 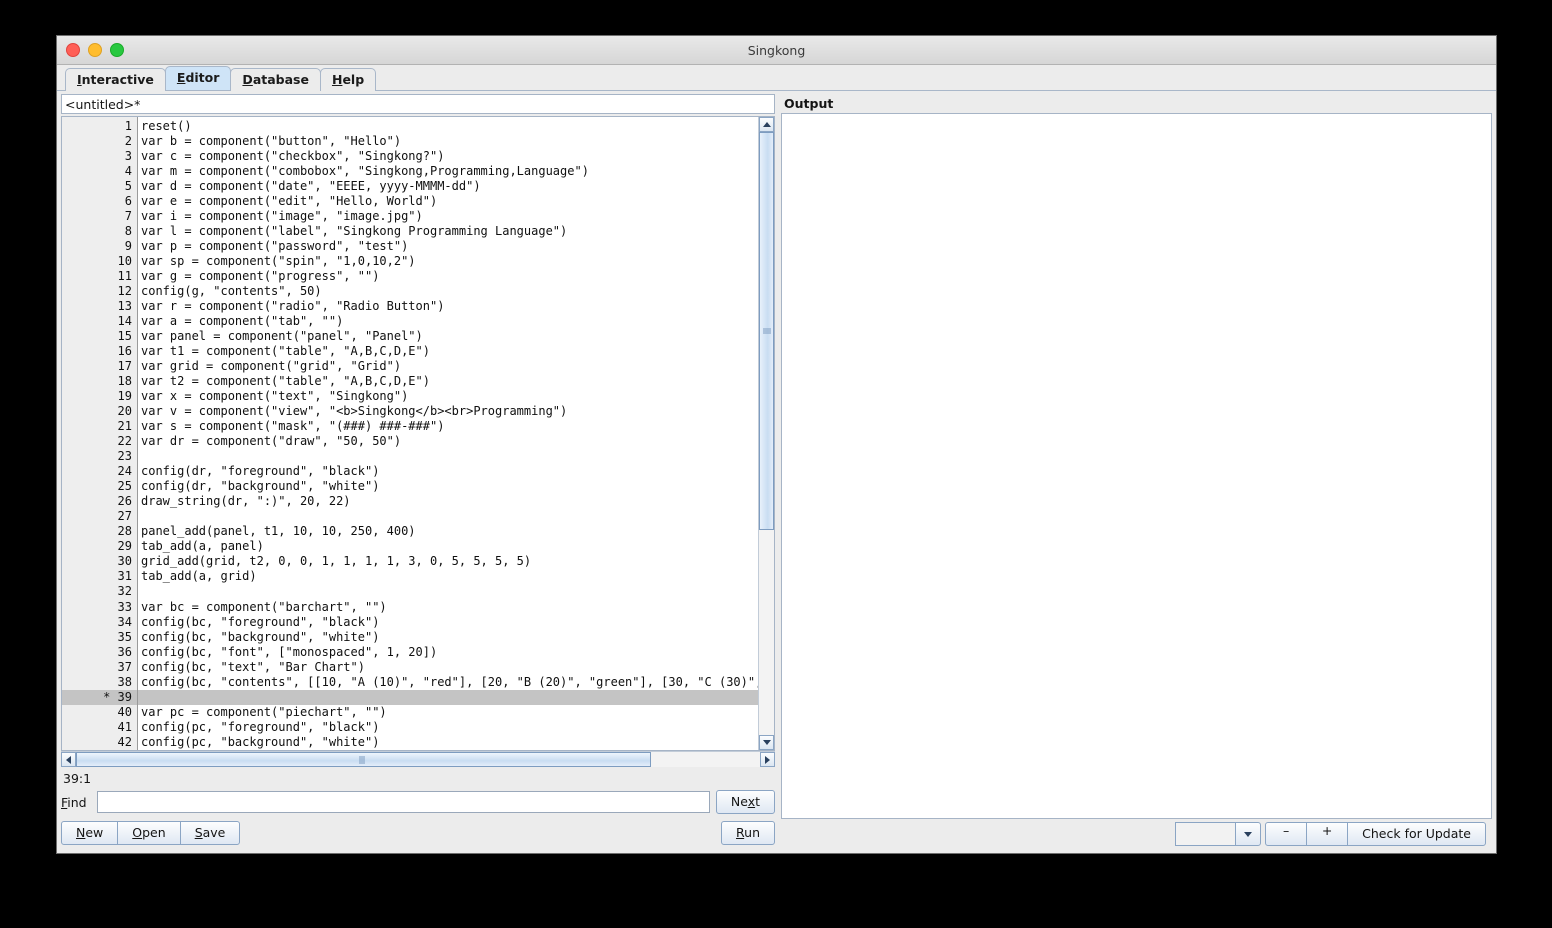 I want to click on save-button-mnemonic: S, so click(x=198, y=832).